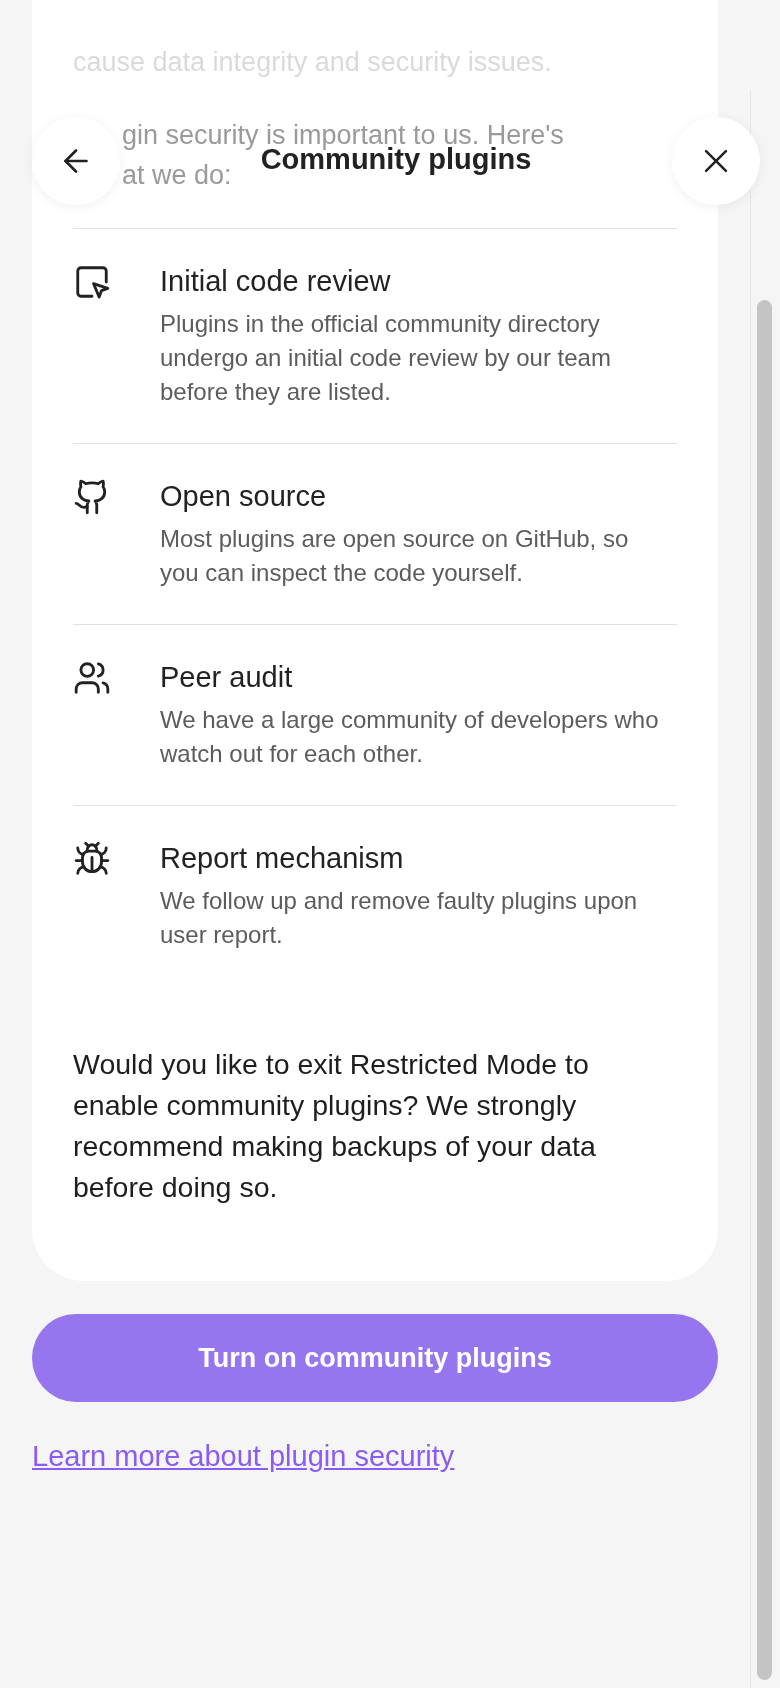 The image size is (780, 1688). What do you see at coordinates (410, 737) in the screenshot?
I see `feature-description: We have a large community of developers who watch out for each other.` at bounding box center [410, 737].